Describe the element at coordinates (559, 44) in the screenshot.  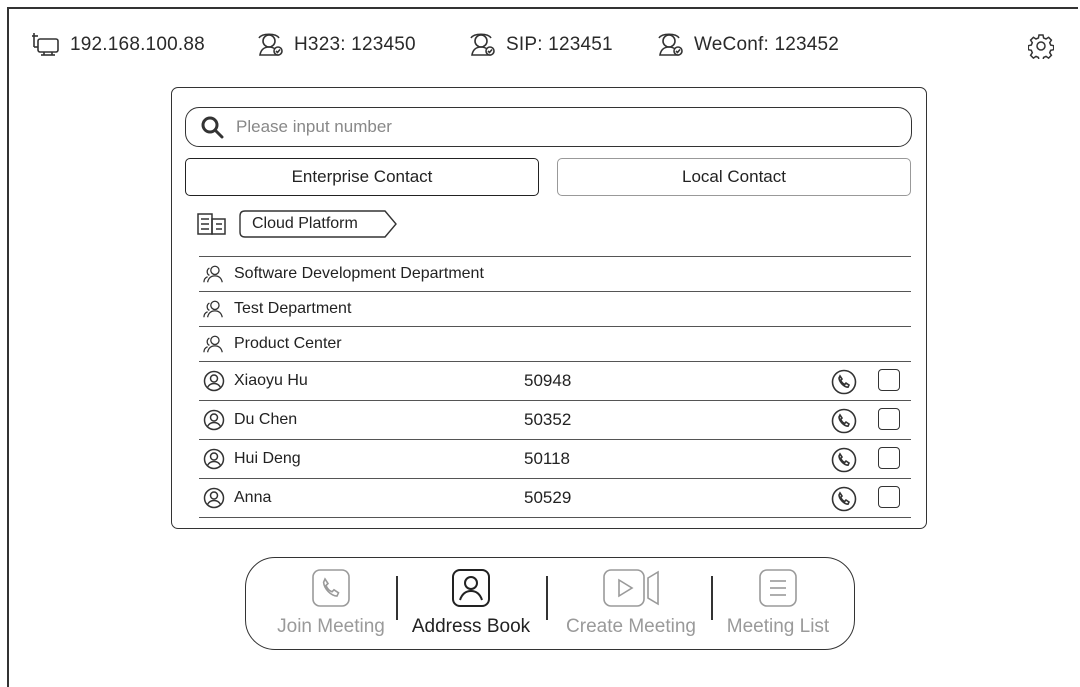
I see `sip-text: SIP: 123451` at that location.